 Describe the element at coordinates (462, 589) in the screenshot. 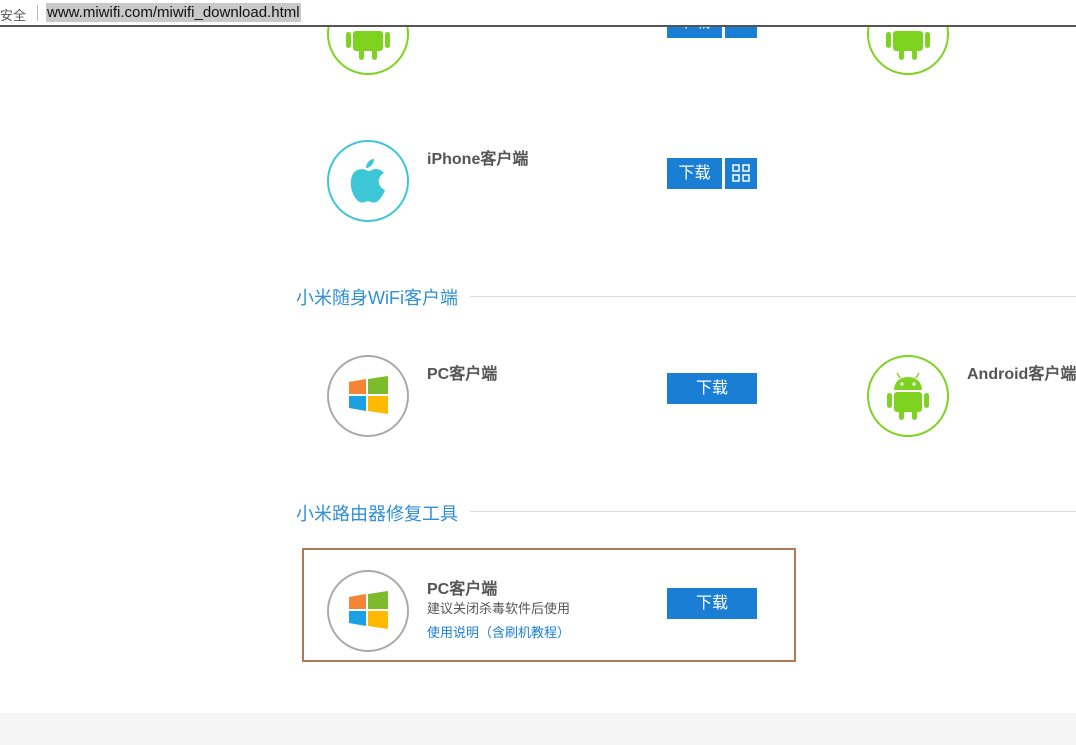

I see `repair-pc-client-title: PC客户端` at that location.